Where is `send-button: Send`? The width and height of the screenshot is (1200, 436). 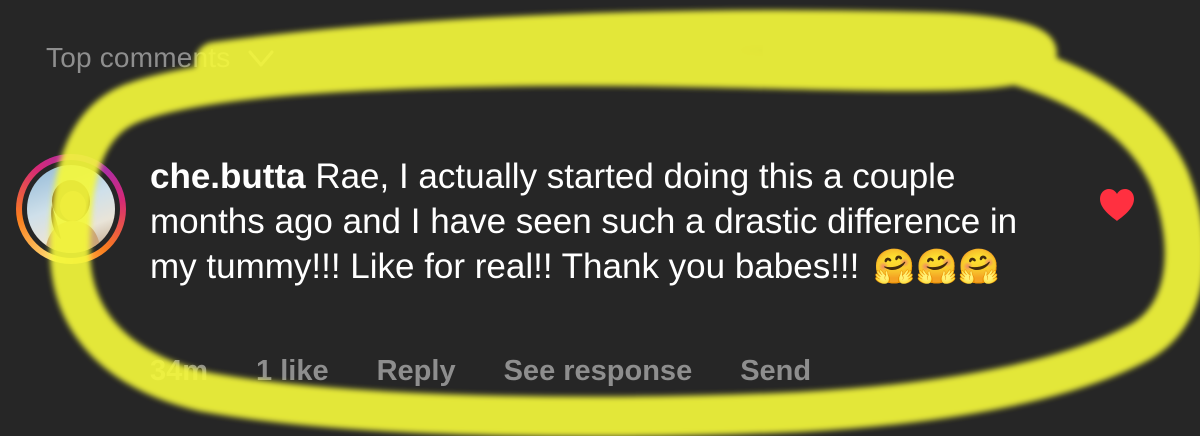 send-button: Send is located at coordinates (775, 371).